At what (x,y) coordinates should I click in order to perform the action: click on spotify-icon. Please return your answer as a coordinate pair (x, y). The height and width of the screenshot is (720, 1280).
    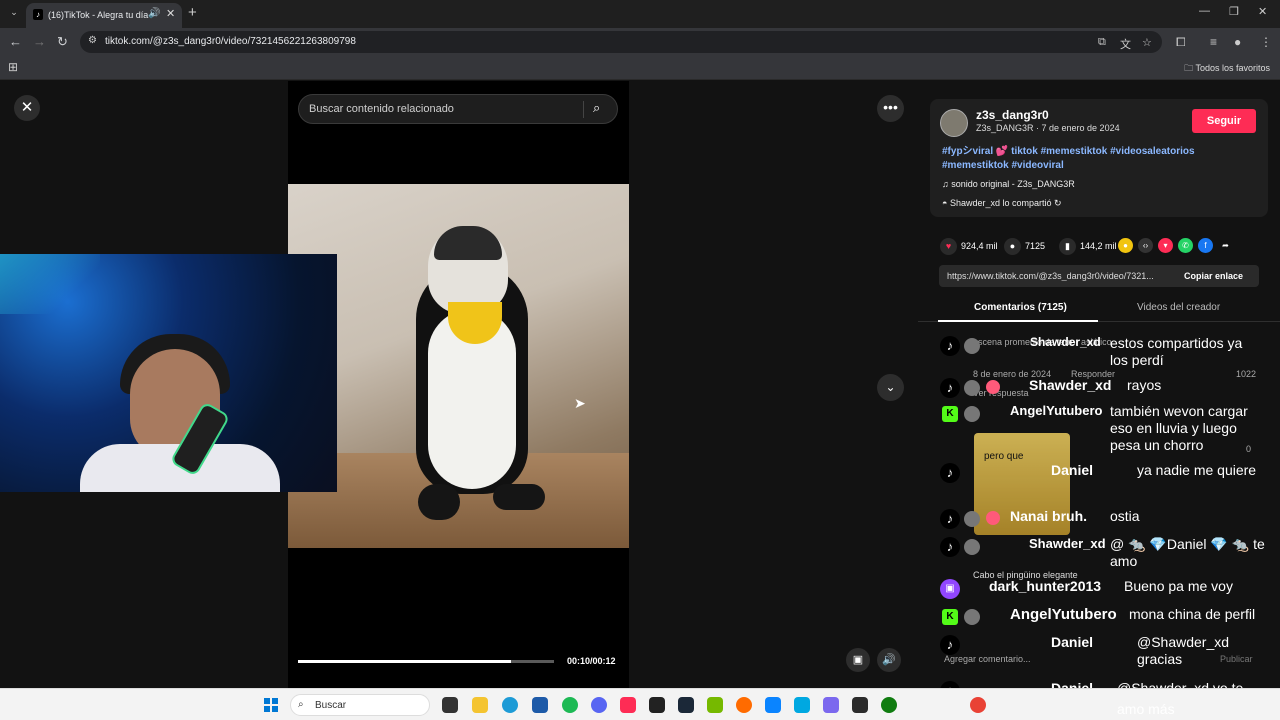
    Looking at the image, I should click on (570, 705).